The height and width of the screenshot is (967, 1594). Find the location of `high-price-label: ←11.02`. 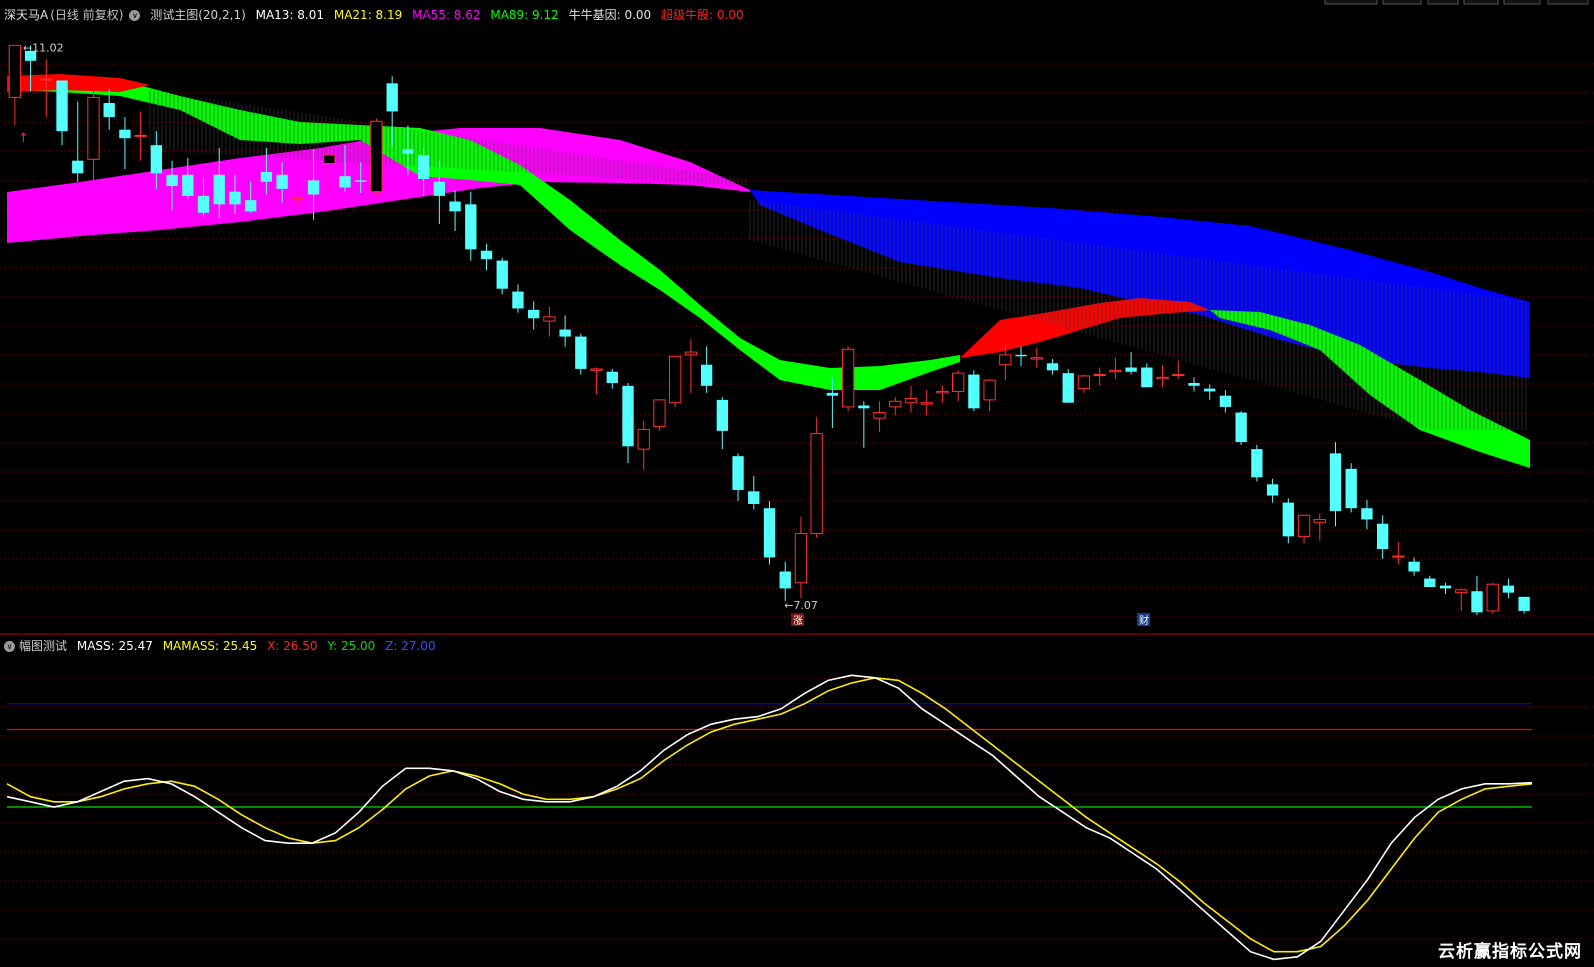

high-price-label: ←11.02 is located at coordinates (43, 47).